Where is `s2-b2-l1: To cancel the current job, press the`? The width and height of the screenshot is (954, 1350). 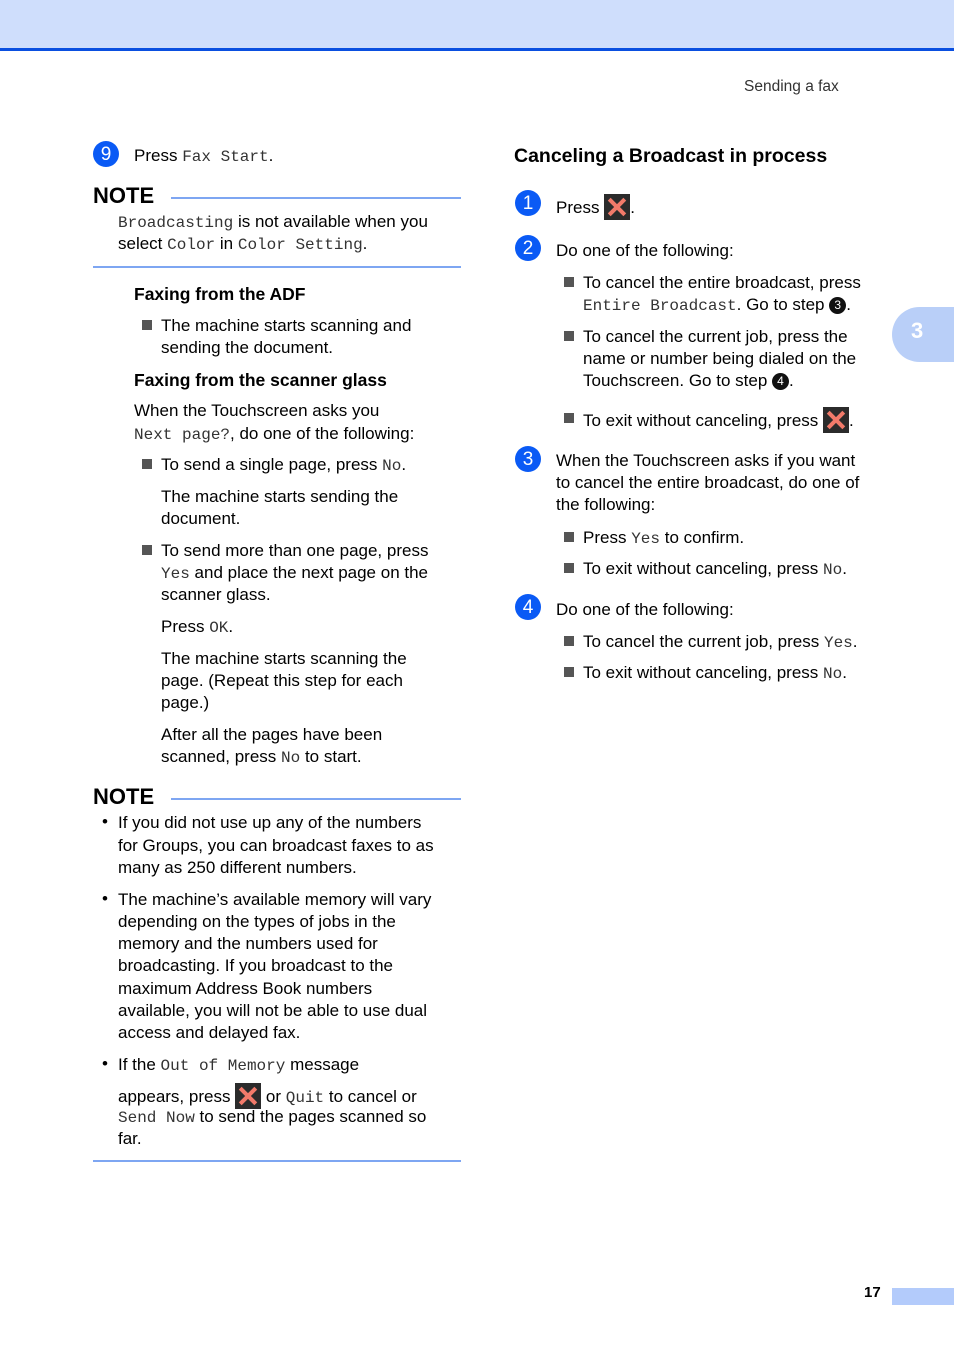 s2-b2-l1: To cancel the current job, press the is located at coordinates (715, 336).